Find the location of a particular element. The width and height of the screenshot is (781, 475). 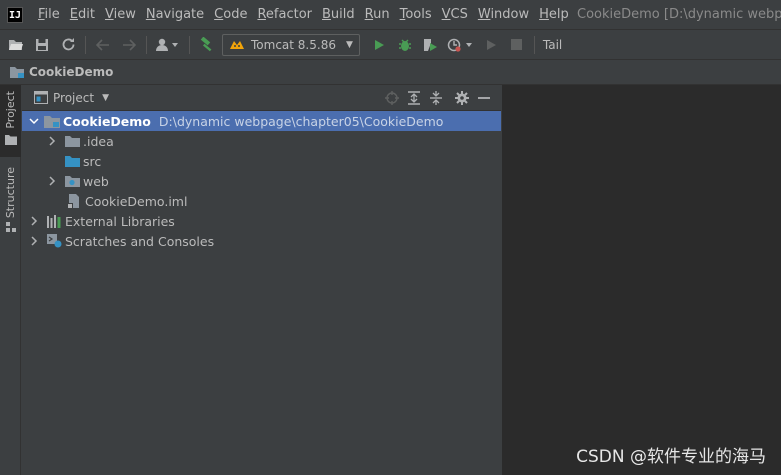

profiler-icon is located at coordinates (461, 45).